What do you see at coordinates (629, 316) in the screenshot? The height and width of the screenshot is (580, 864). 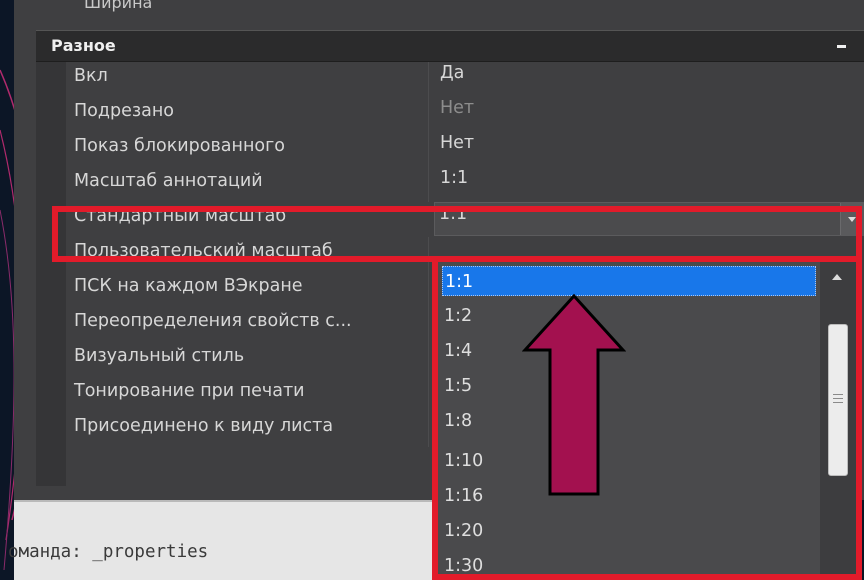 I see `dropdown-option: 1:2` at bounding box center [629, 316].